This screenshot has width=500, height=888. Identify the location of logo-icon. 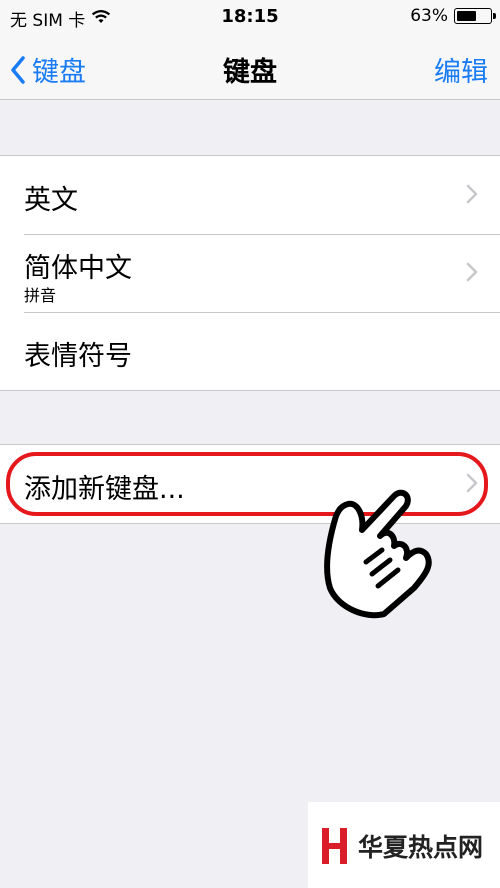
(334, 846).